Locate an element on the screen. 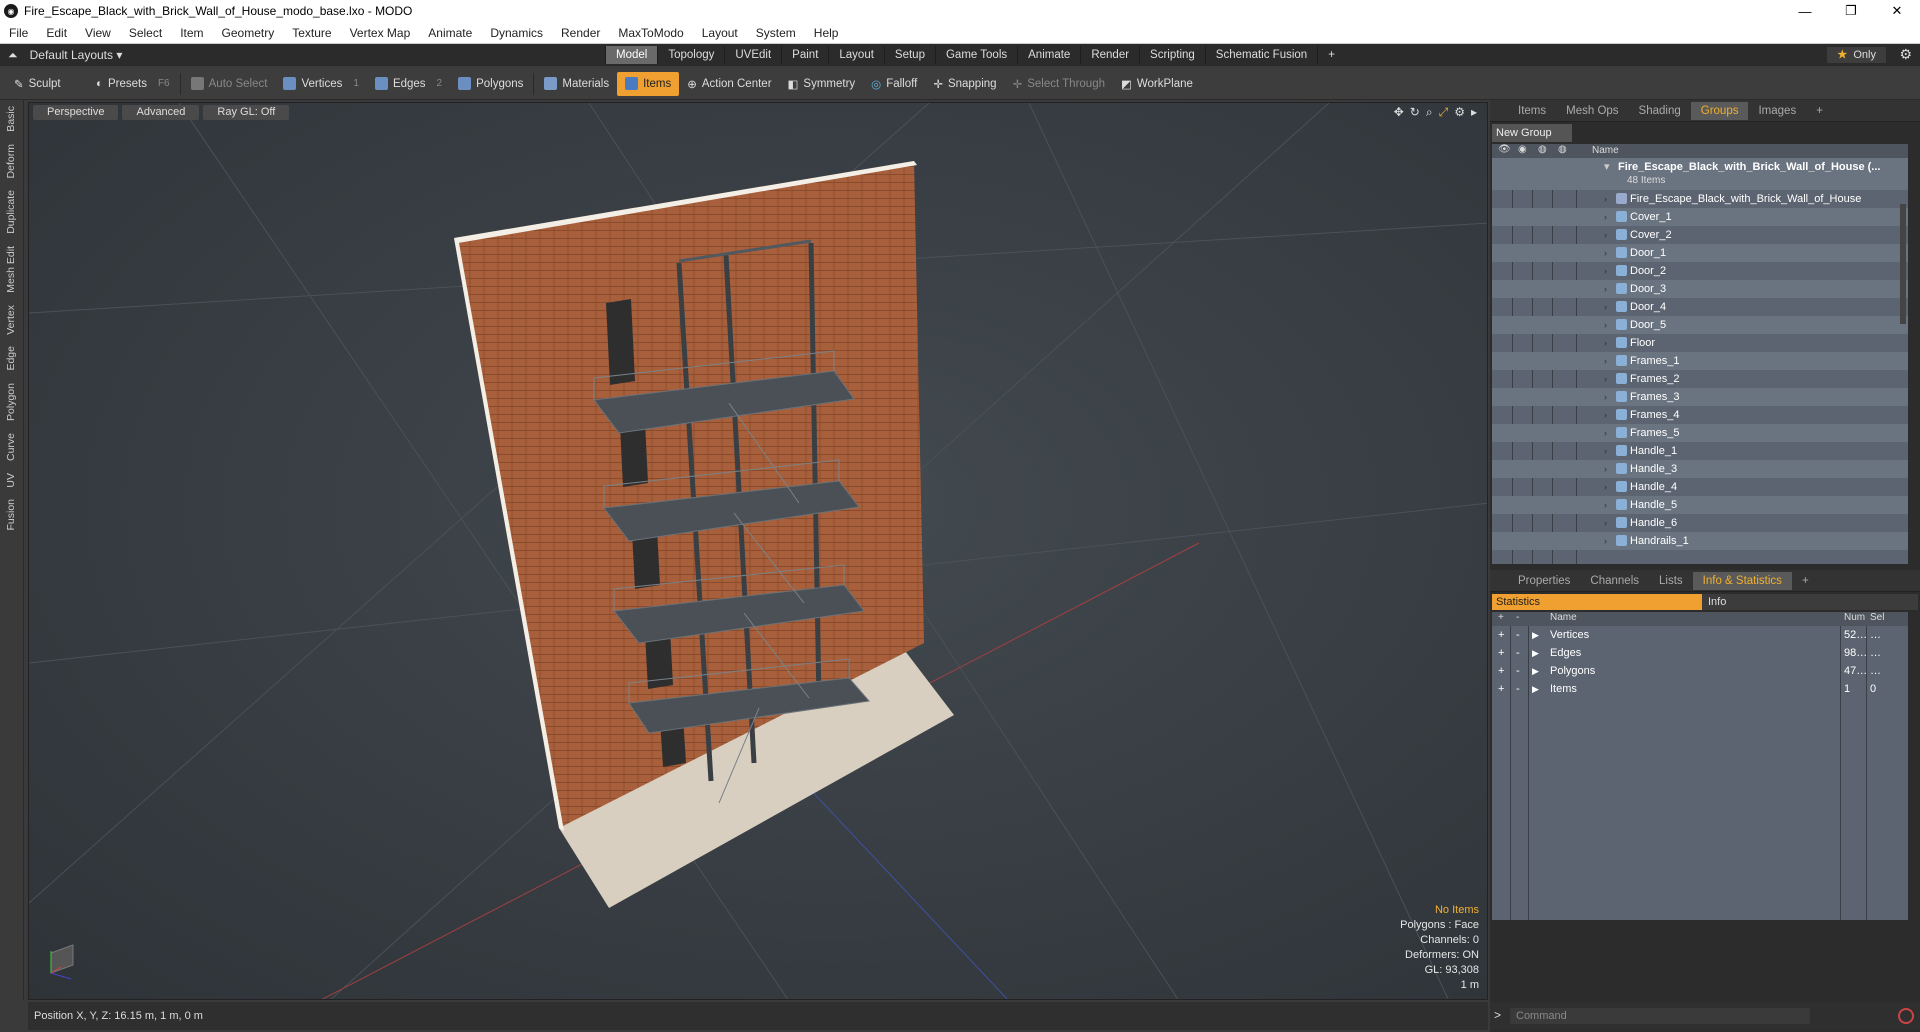  menu-texture: Texture is located at coordinates (311, 33).